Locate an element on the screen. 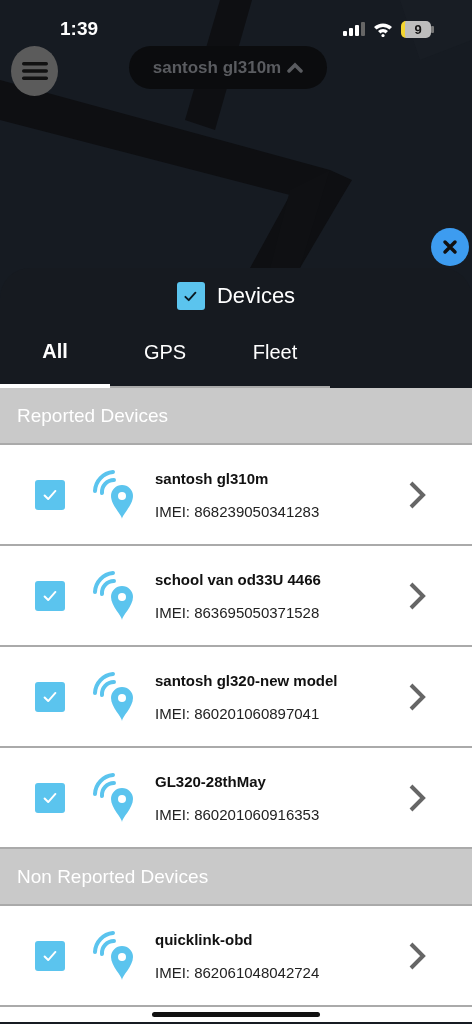 The width and height of the screenshot is (472, 1024). device-imei: IMEI: 862061048042724 is located at coordinates (238, 972).